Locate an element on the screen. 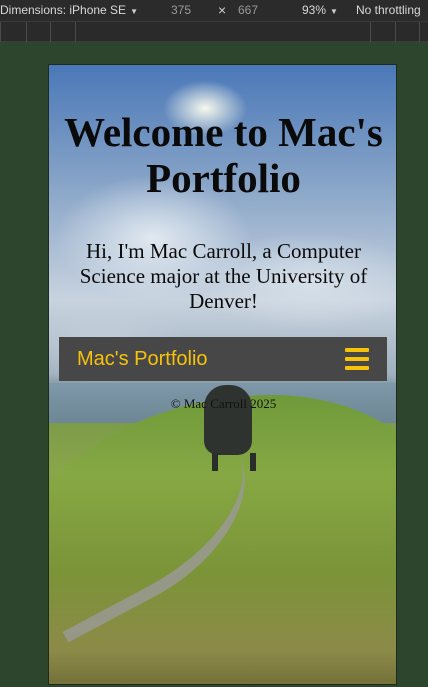 This screenshot has width=428, height=687. hamburger-menu-icon is located at coordinates (357, 359).